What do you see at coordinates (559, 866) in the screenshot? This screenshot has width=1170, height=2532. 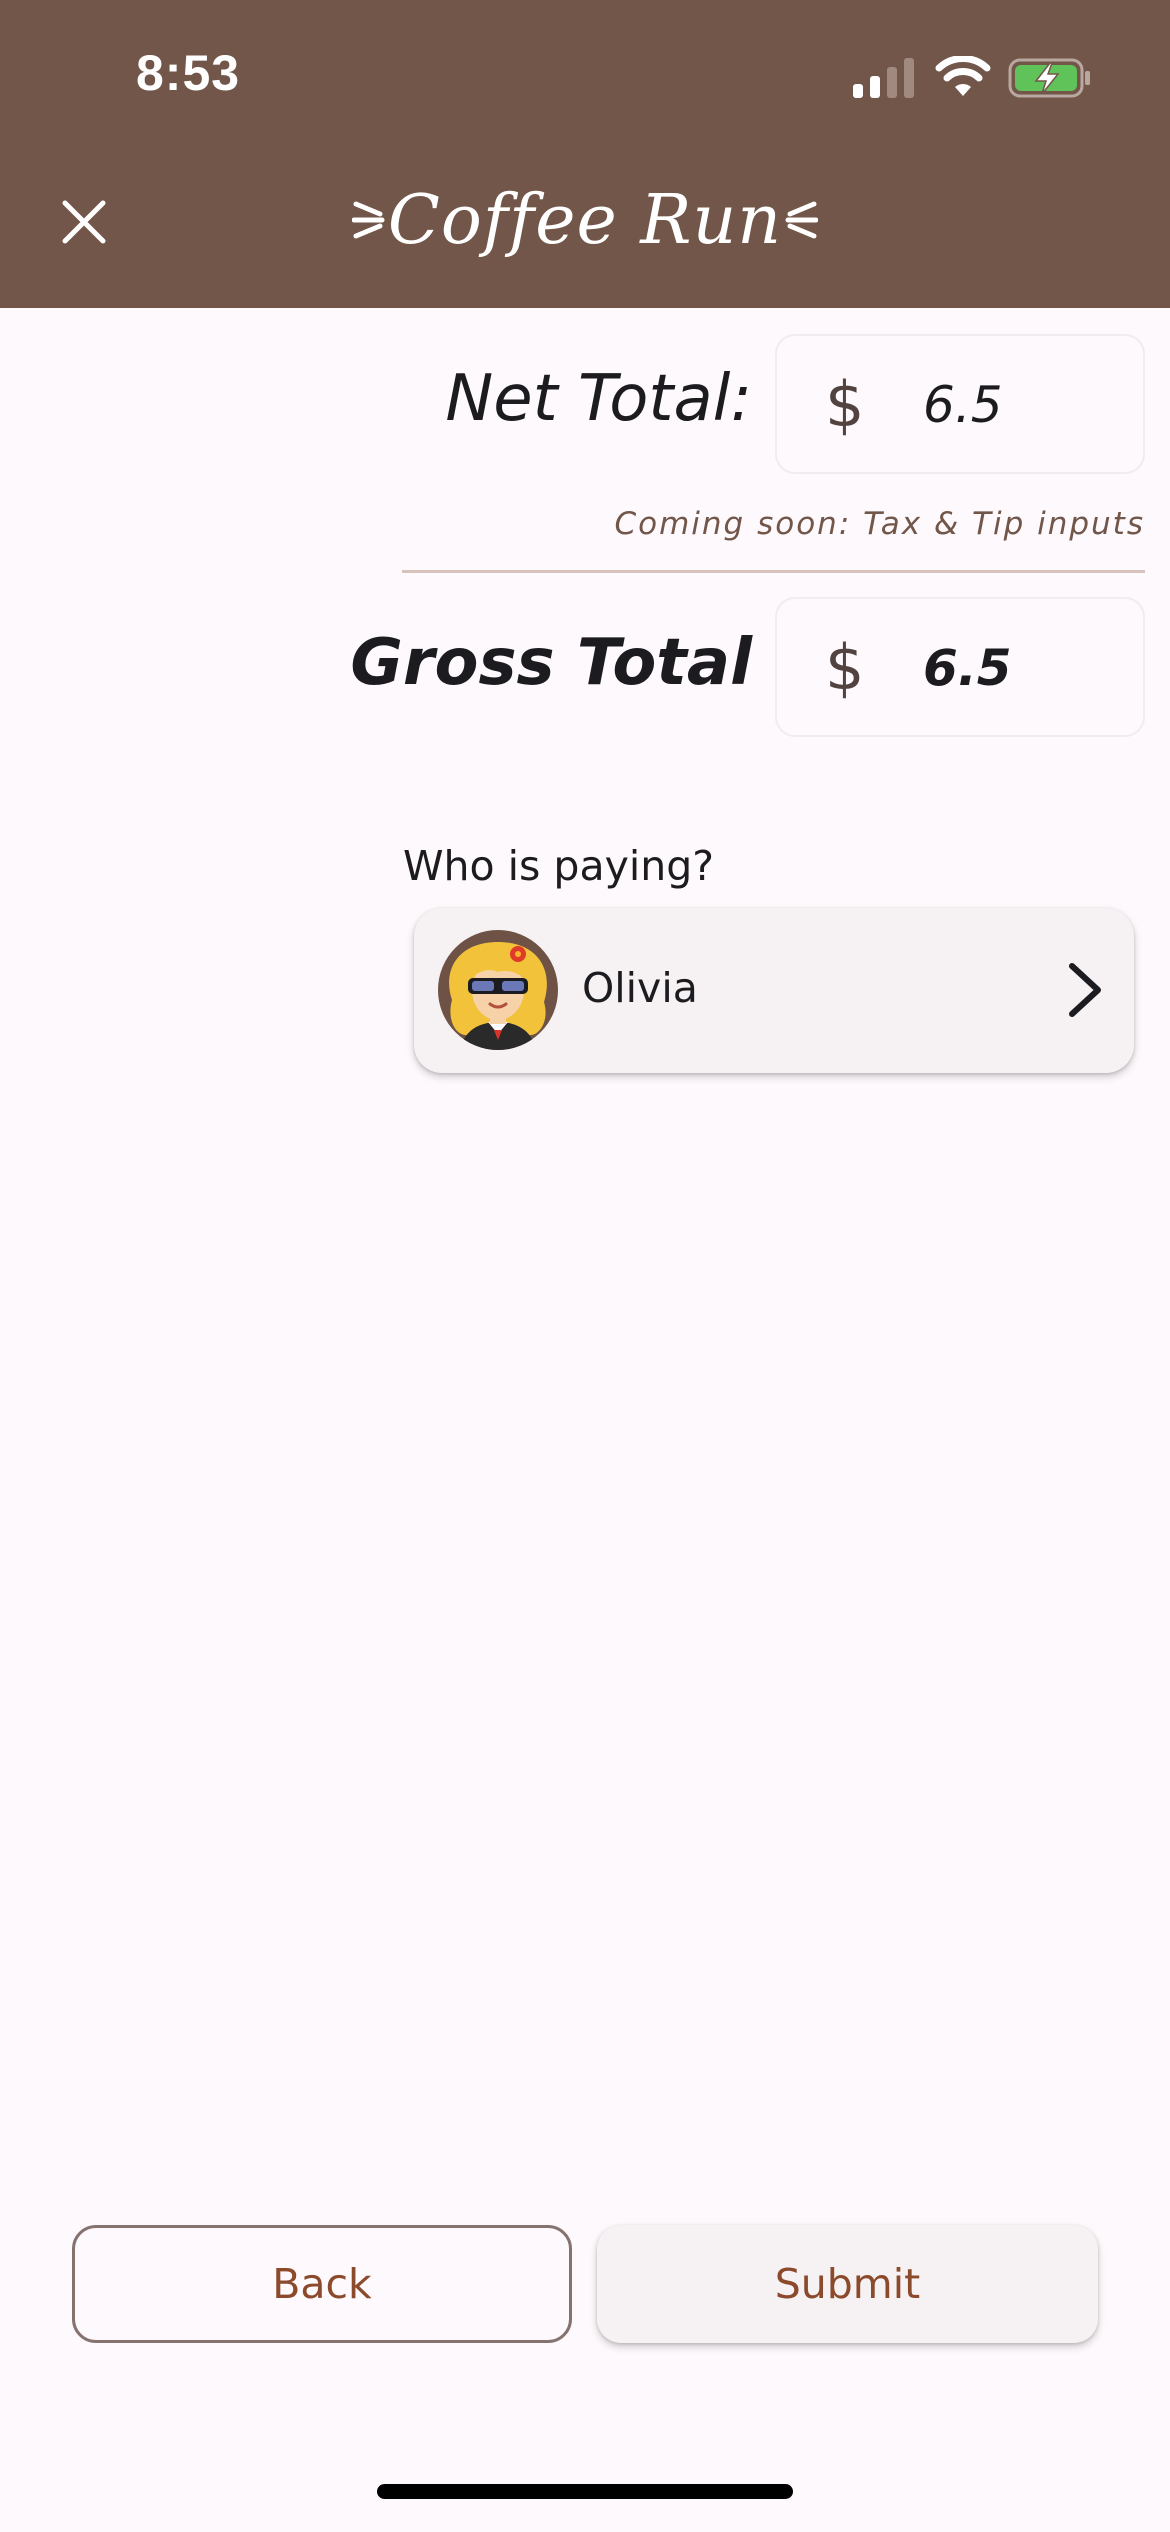 I see `payer-prompt: Who is paying?` at bounding box center [559, 866].